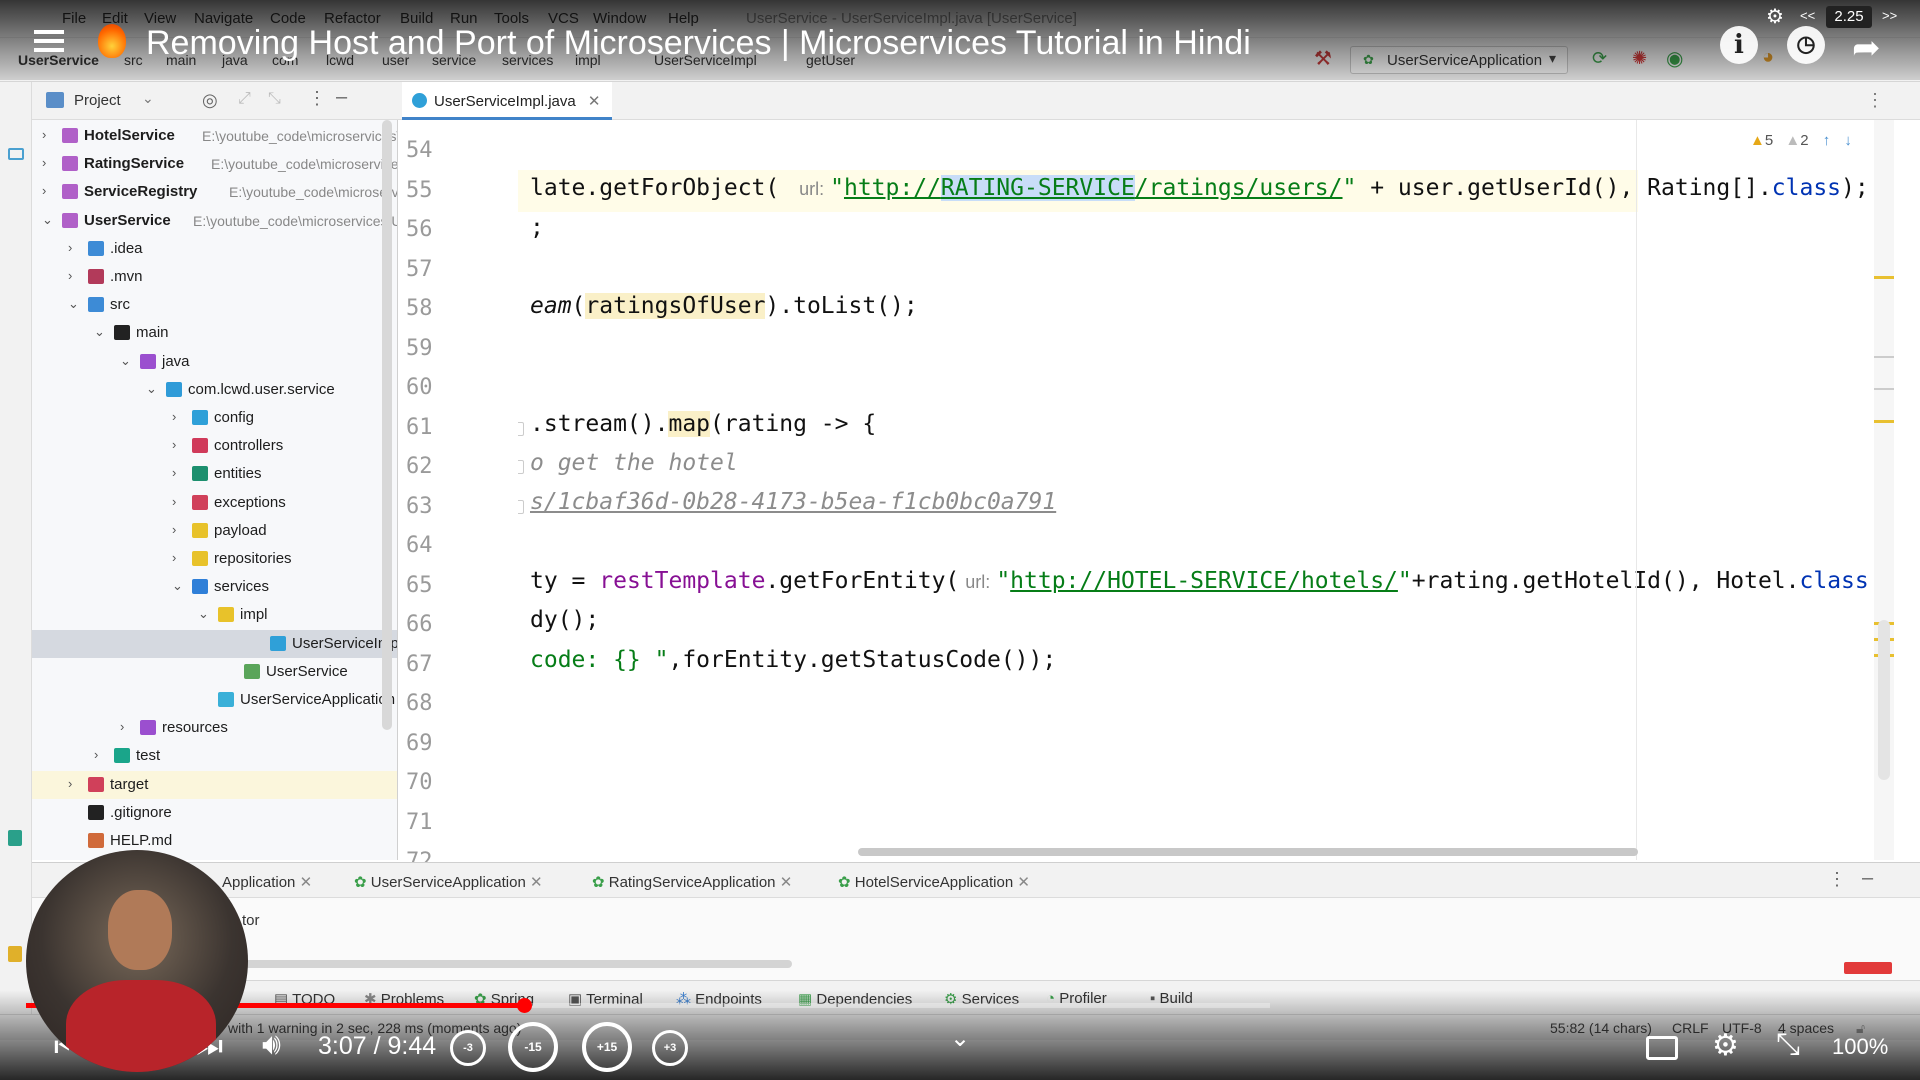 The height and width of the screenshot is (1080, 1920). I want to click on code-line-56: ;, so click(537, 228).